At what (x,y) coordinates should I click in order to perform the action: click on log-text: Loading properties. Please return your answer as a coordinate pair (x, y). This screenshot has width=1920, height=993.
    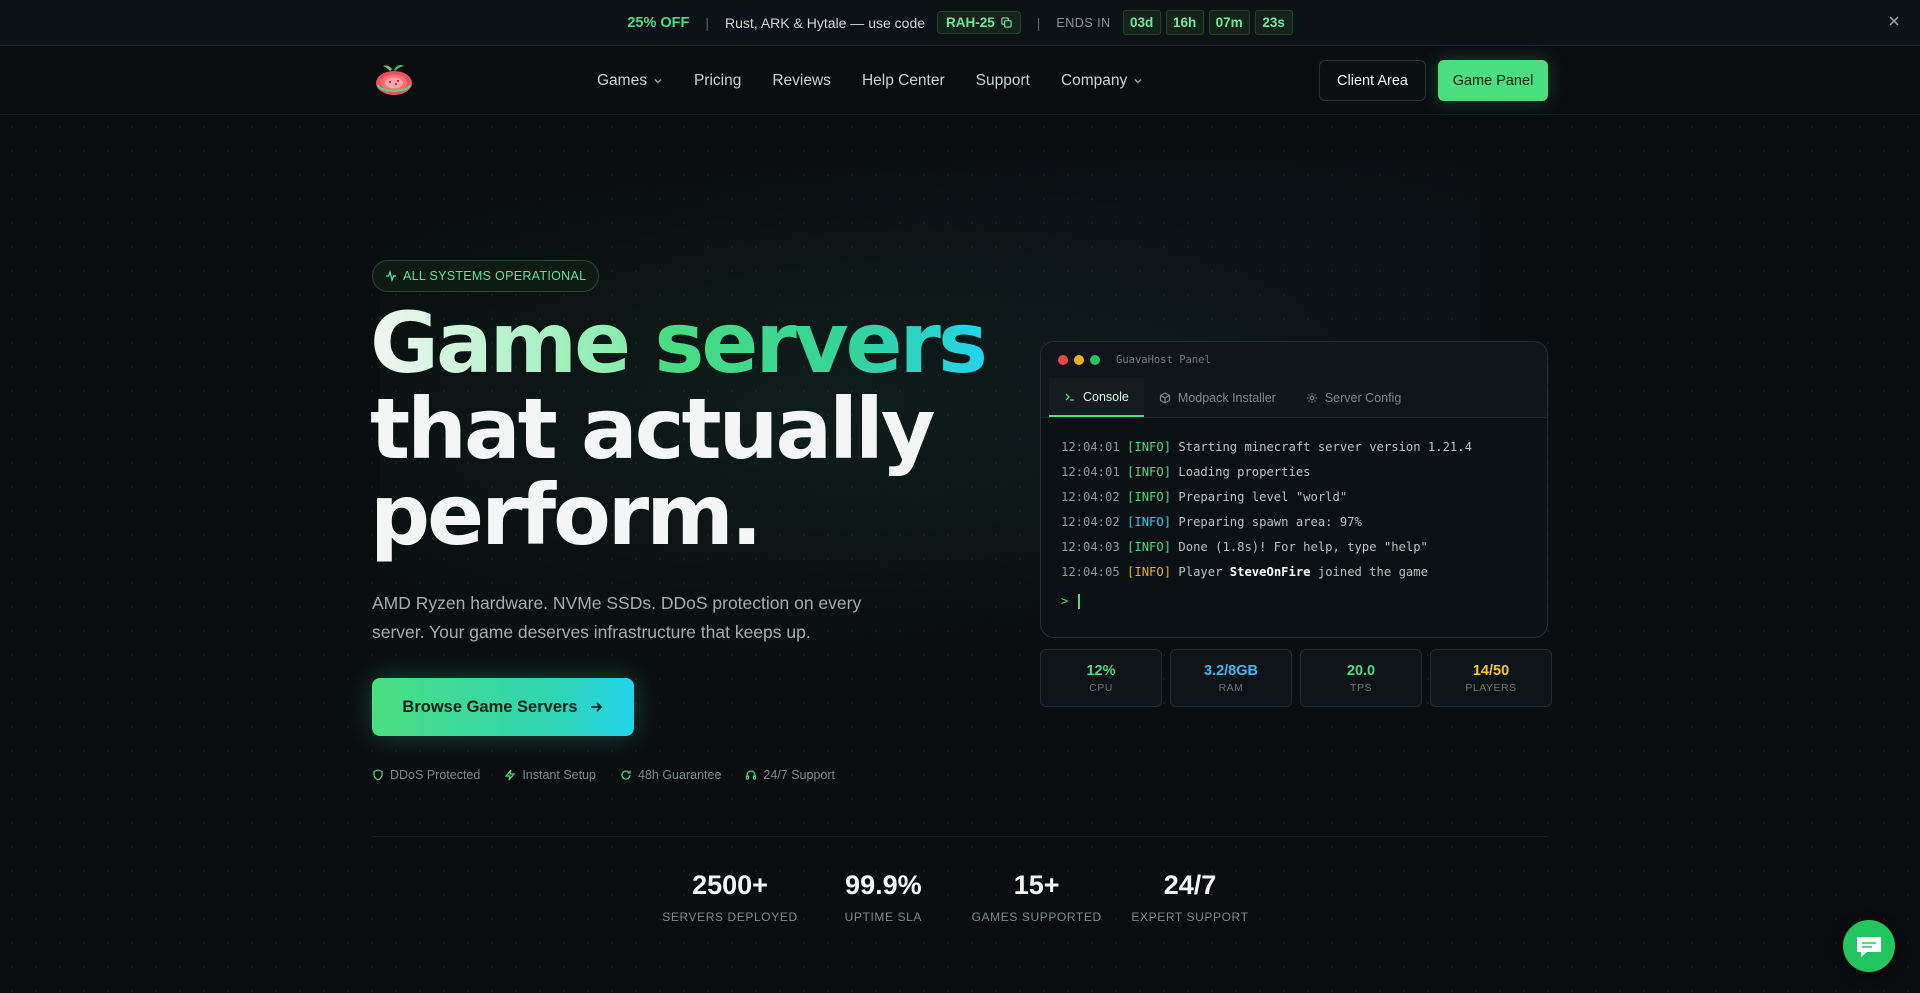
    Looking at the image, I should click on (1244, 472).